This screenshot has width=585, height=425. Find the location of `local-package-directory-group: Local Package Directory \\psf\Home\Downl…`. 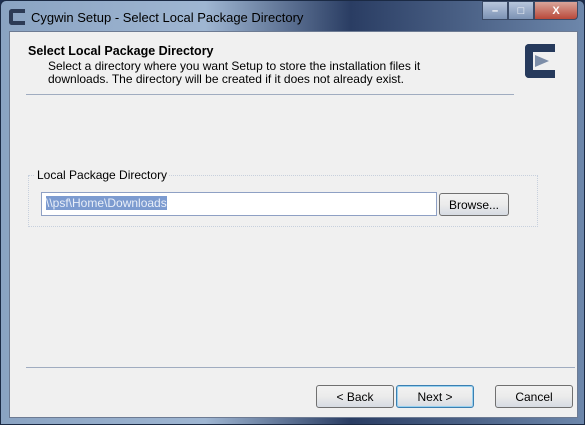

local-package-directory-group: Local Package Directory \\psf\Home\Downl… is located at coordinates (283, 197).